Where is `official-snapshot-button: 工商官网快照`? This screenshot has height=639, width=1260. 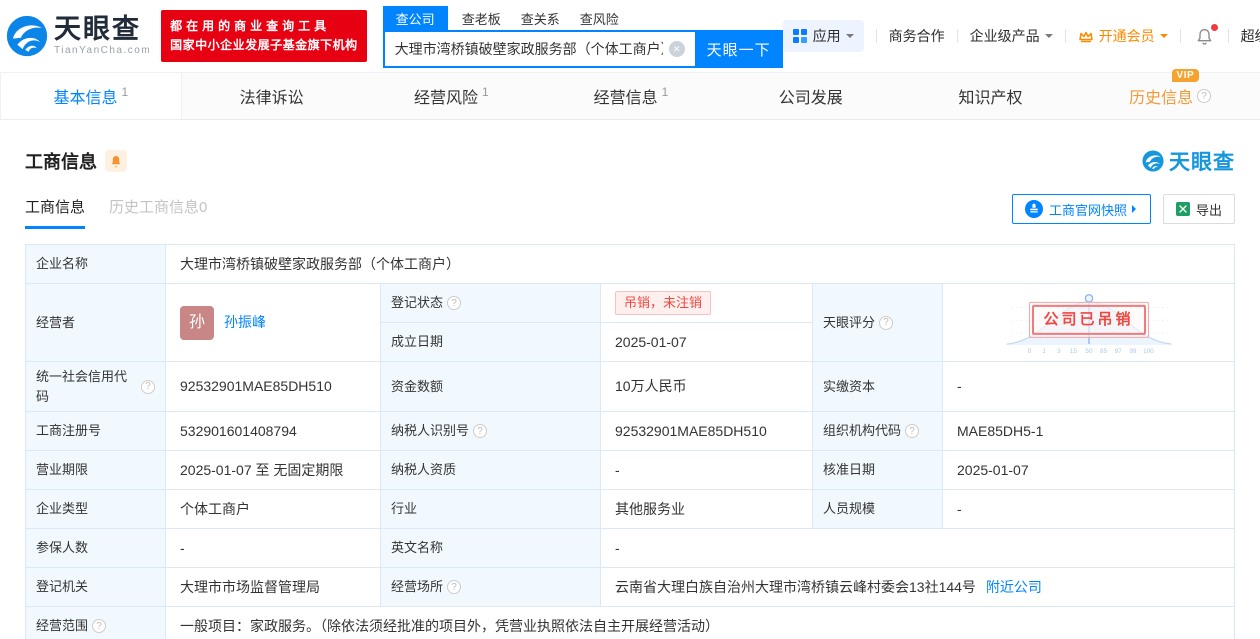
official-snapshot-button: 工商官网快照 is located at coordinates (1081, 209).